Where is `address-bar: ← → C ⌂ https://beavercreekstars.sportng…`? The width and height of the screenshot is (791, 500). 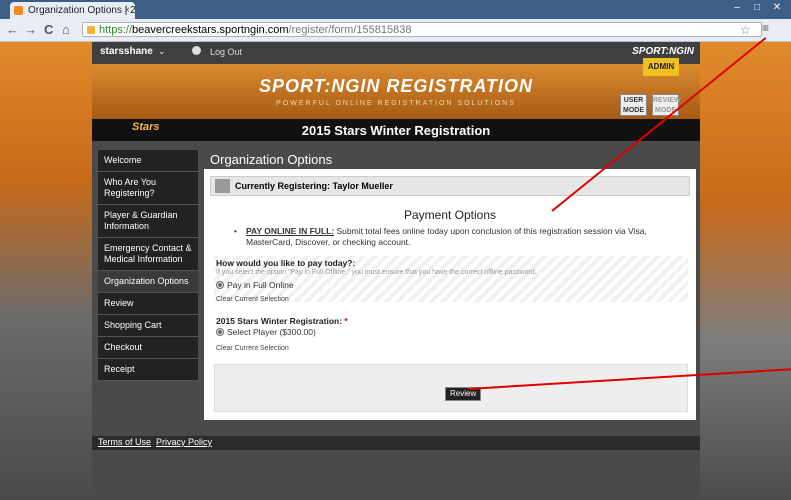
address-bar: ← → C ⌂ https://beavercreekstars.sportng… is located at coordinates (395, 30).